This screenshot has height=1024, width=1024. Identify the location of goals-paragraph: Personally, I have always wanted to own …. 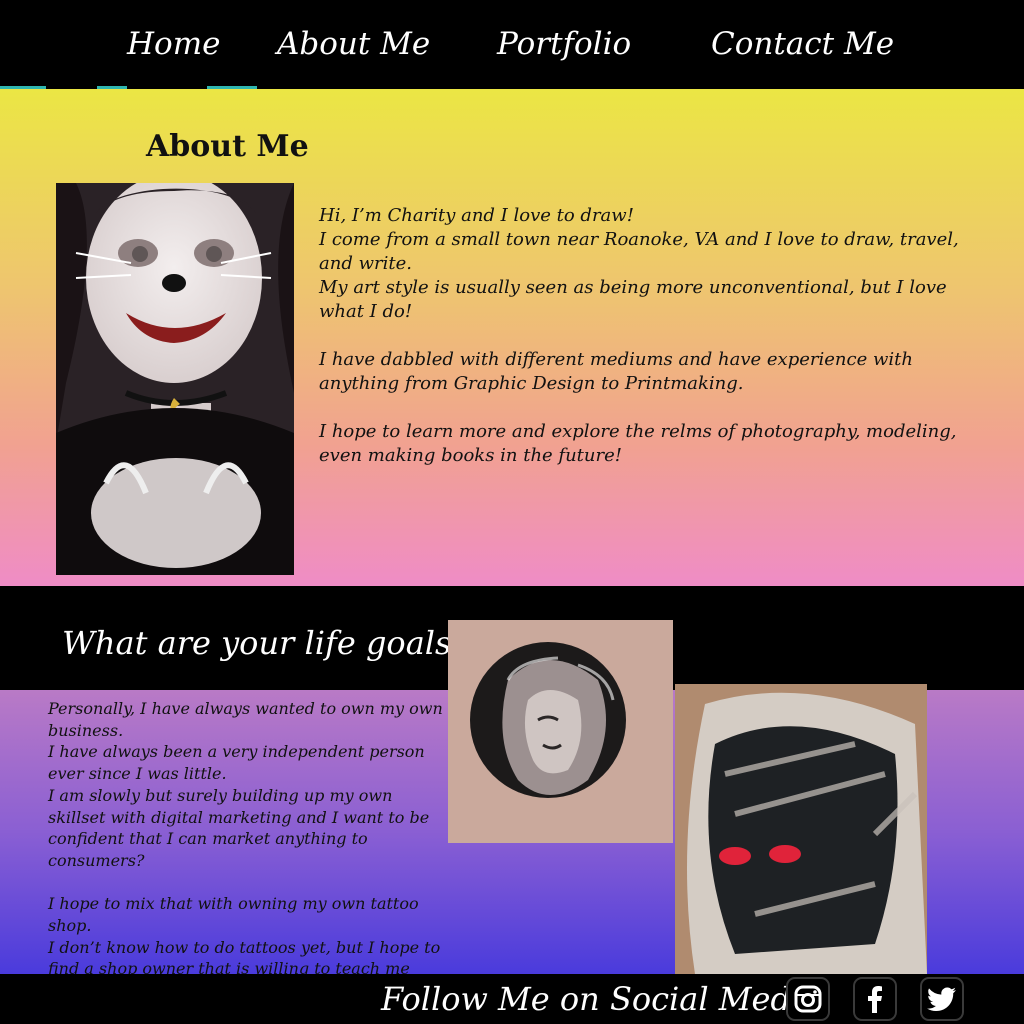
(245, 719).